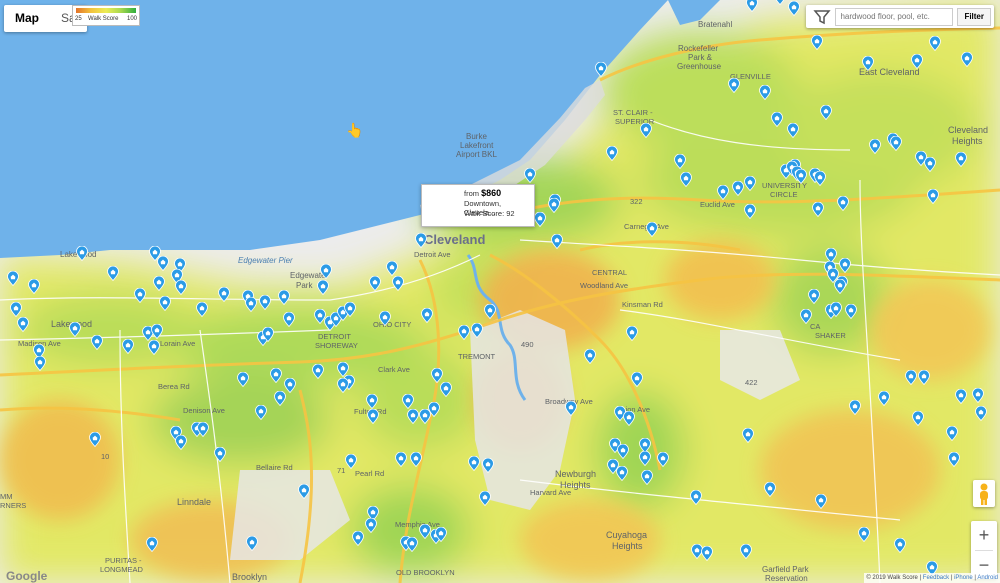 The height and width of the screenshot is (583, 1000). What do you see at coordinates (987, 578) in the screenshot?
I see `android-link: Android` at bounding box center [987, 578].